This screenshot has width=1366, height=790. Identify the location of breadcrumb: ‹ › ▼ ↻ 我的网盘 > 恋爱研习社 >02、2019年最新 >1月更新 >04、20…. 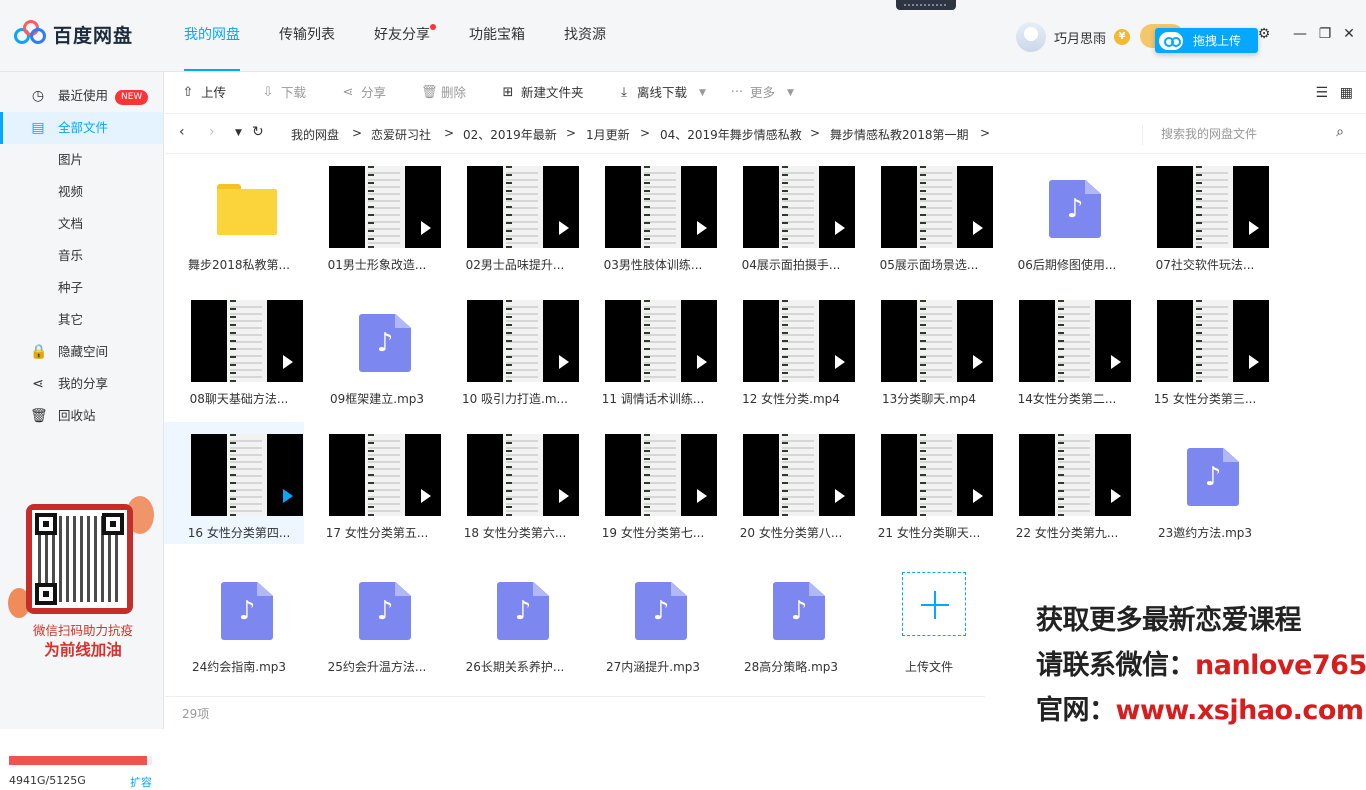
(765, 134).